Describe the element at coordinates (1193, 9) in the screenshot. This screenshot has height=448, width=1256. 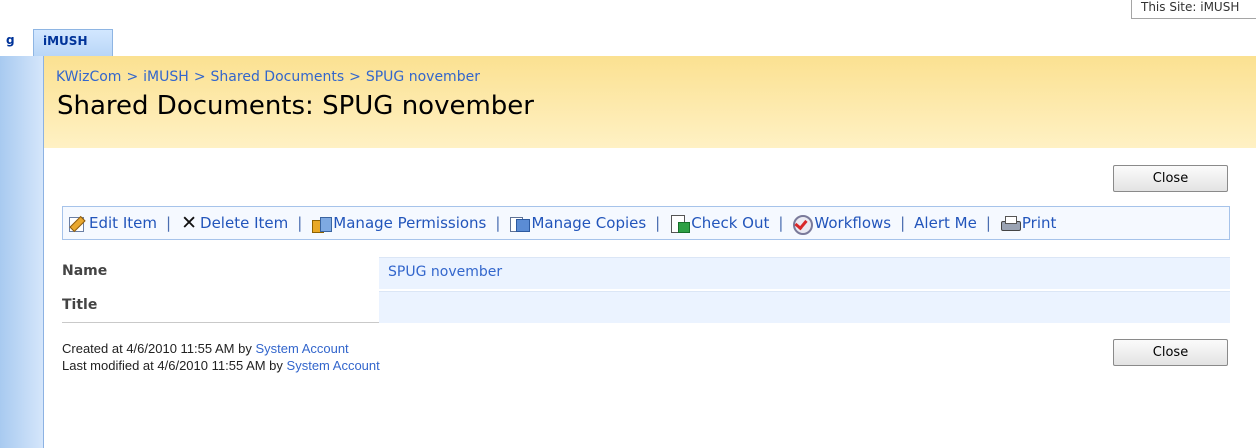
I see `search-scope-dropdown: This Site: iMUSH` at that location.